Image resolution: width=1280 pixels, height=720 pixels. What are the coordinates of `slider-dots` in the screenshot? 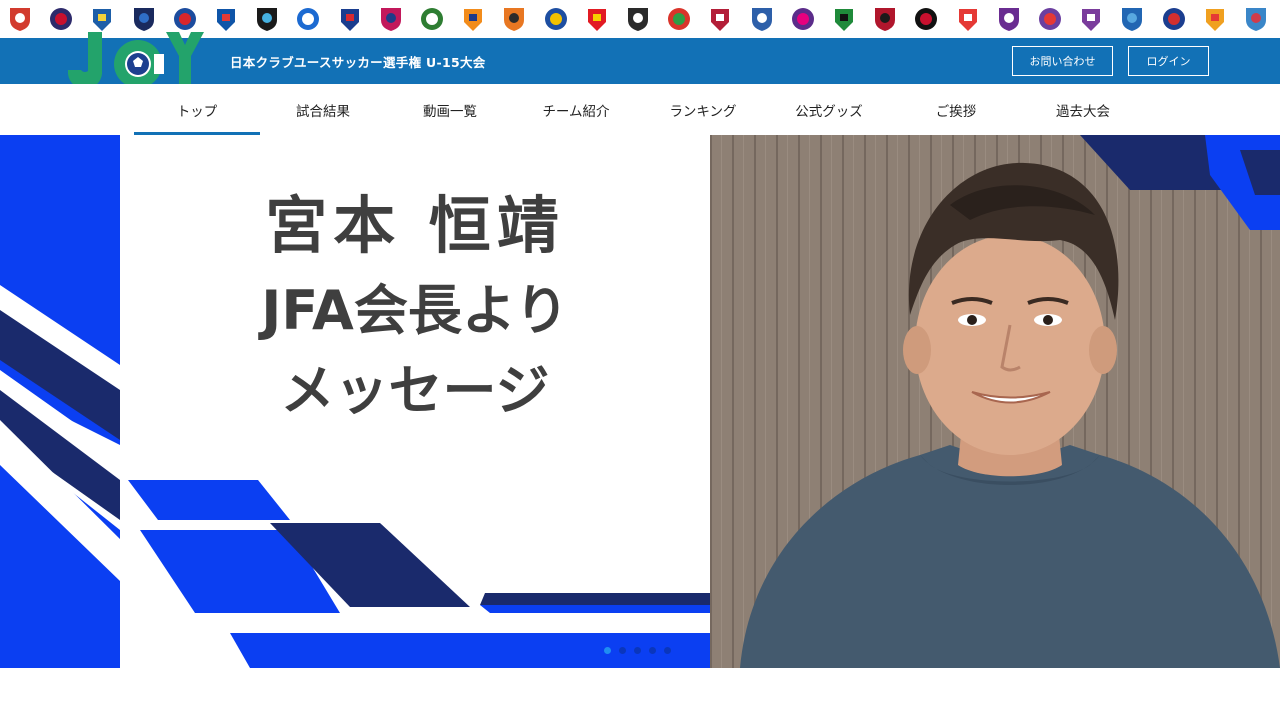 It's located at (637, 650).